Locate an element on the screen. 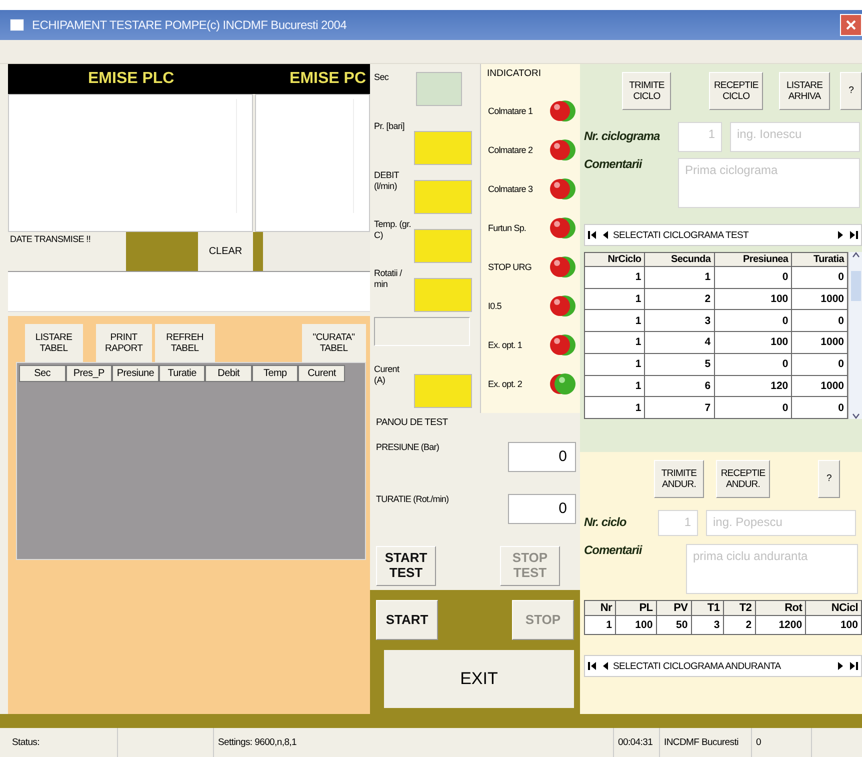 This screenshot has width=862, height=757. panel-background is located at coordinates (258, 251).